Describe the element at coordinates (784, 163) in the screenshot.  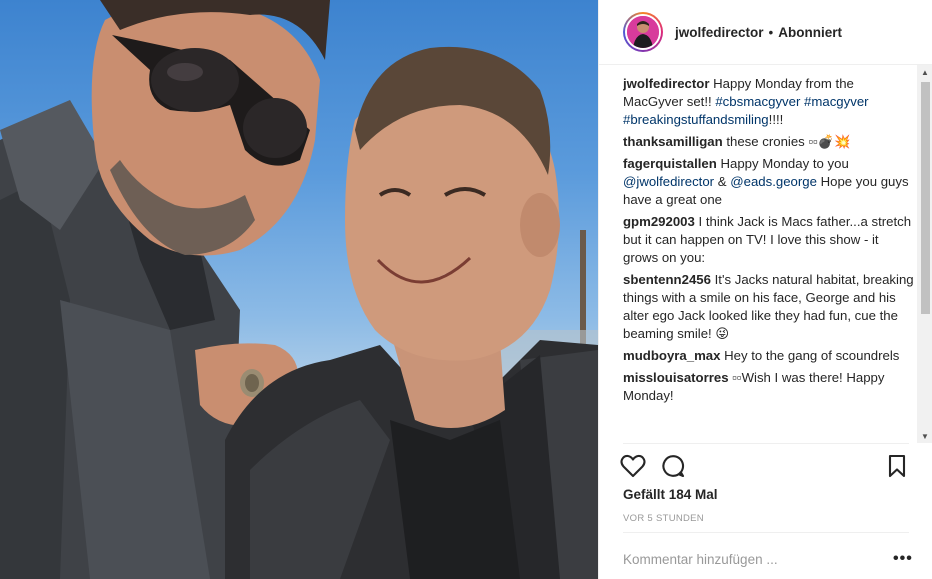
I see `comment-text: Happy Monday to you` at that location.